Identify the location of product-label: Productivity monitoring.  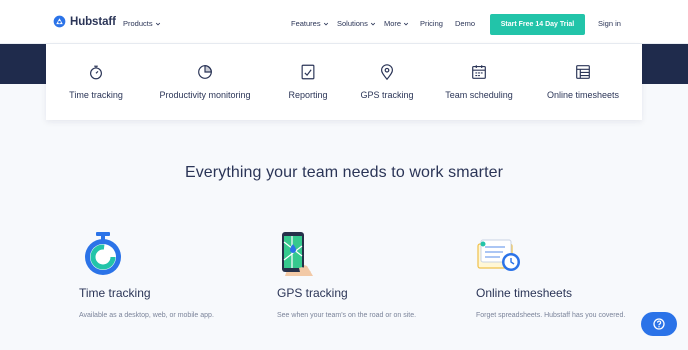
(205, 95).